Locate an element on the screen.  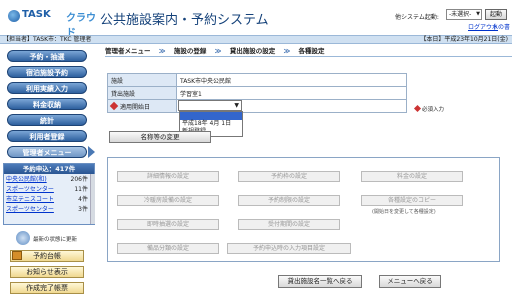
refresh-label: 最新の状態に更新 is located at coordinates (55, 239).